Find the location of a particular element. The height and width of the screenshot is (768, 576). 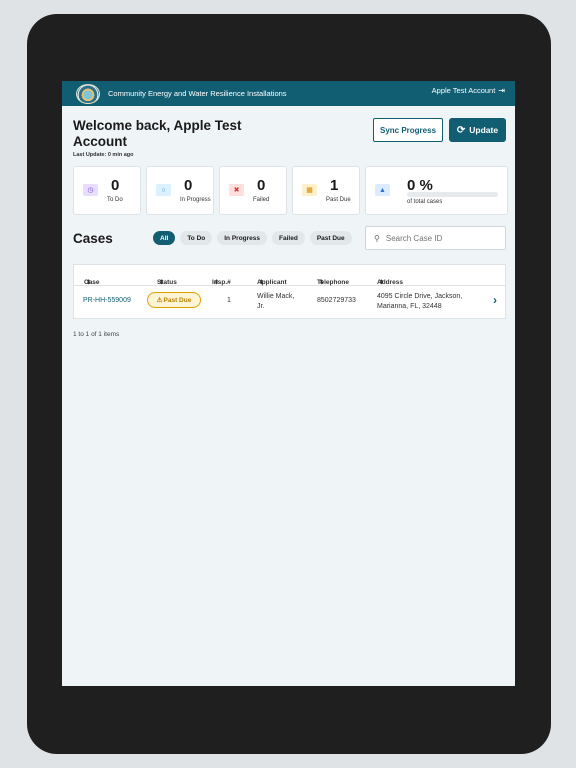

stat-label: Failed is located at coordinates (261, 200).